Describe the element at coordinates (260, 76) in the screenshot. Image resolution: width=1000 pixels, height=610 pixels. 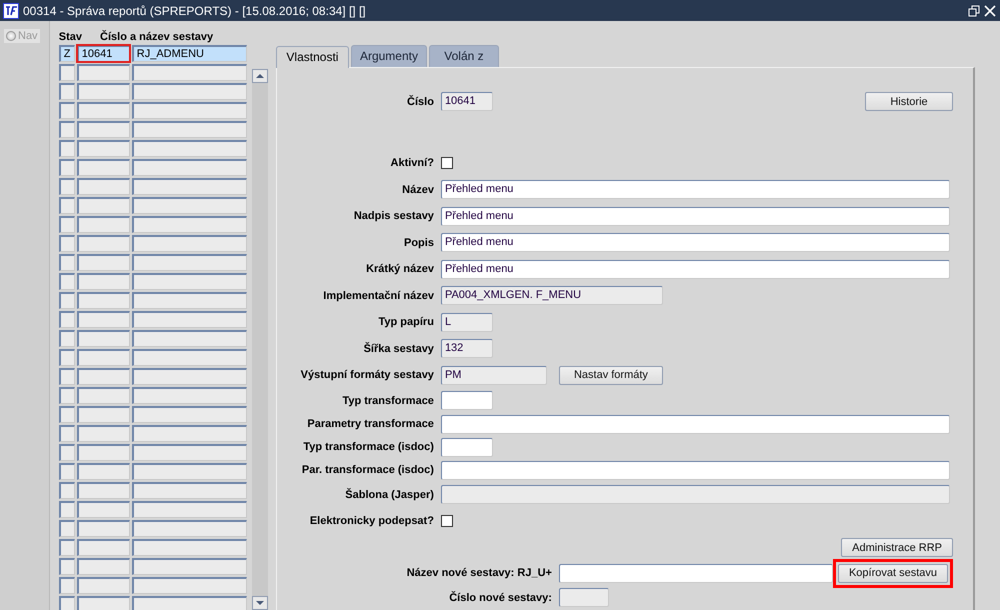
I see `scroll-up-icon` at that location.